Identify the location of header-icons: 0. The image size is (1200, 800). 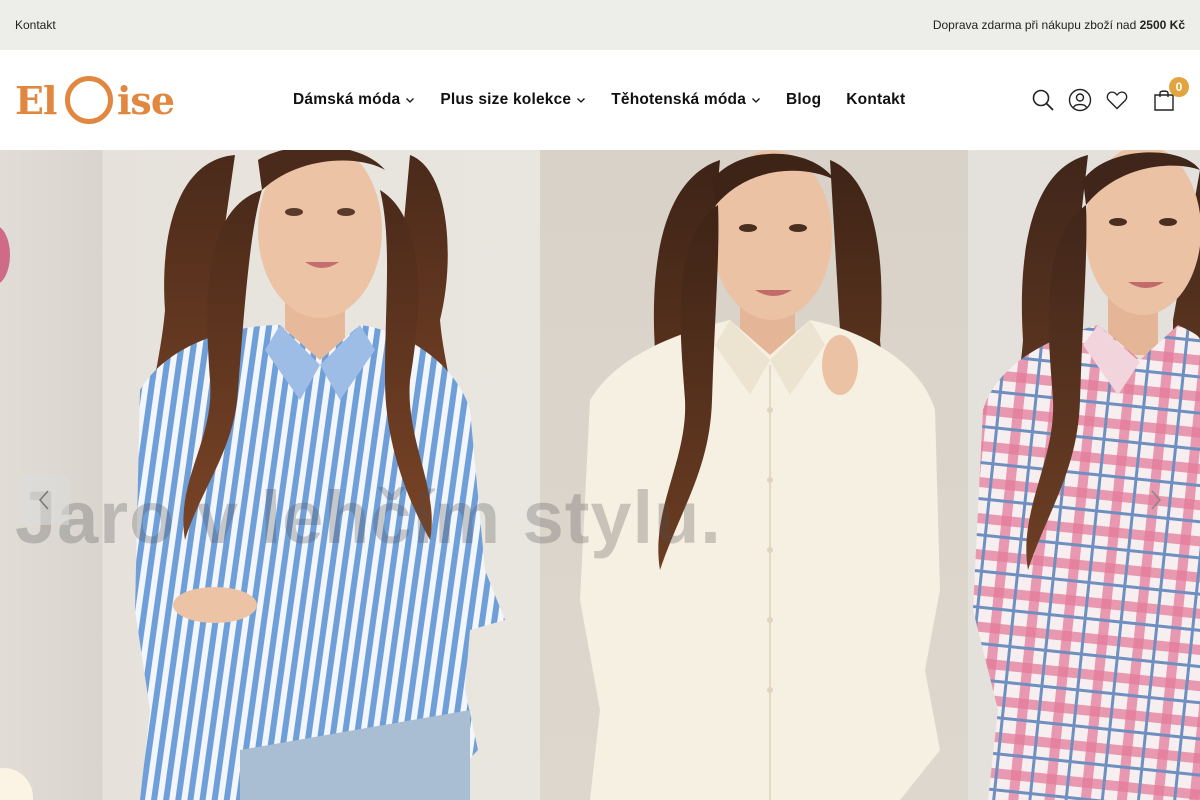
(1110, 100).